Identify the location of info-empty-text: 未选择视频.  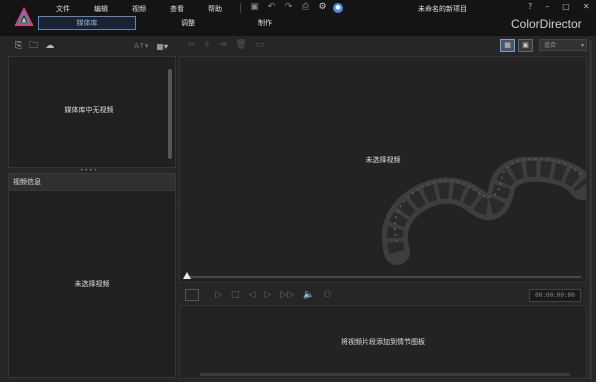
(92, 284).